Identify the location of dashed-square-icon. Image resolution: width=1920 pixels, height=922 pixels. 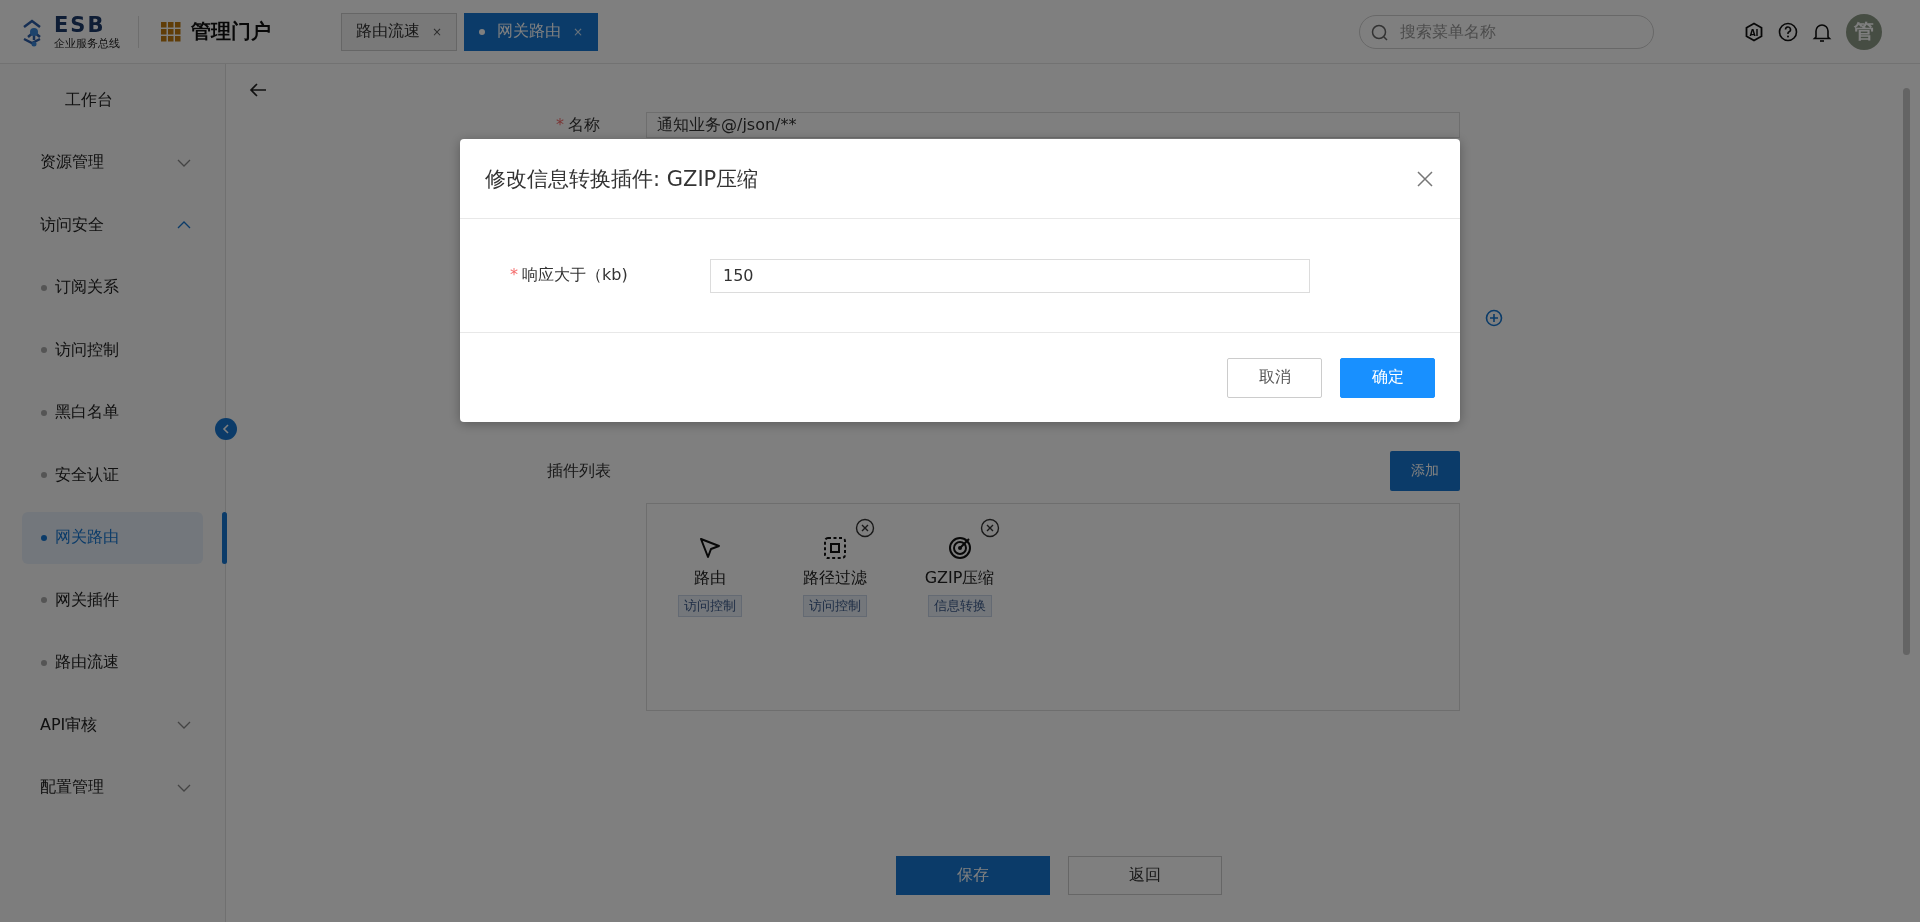
(834, 548).